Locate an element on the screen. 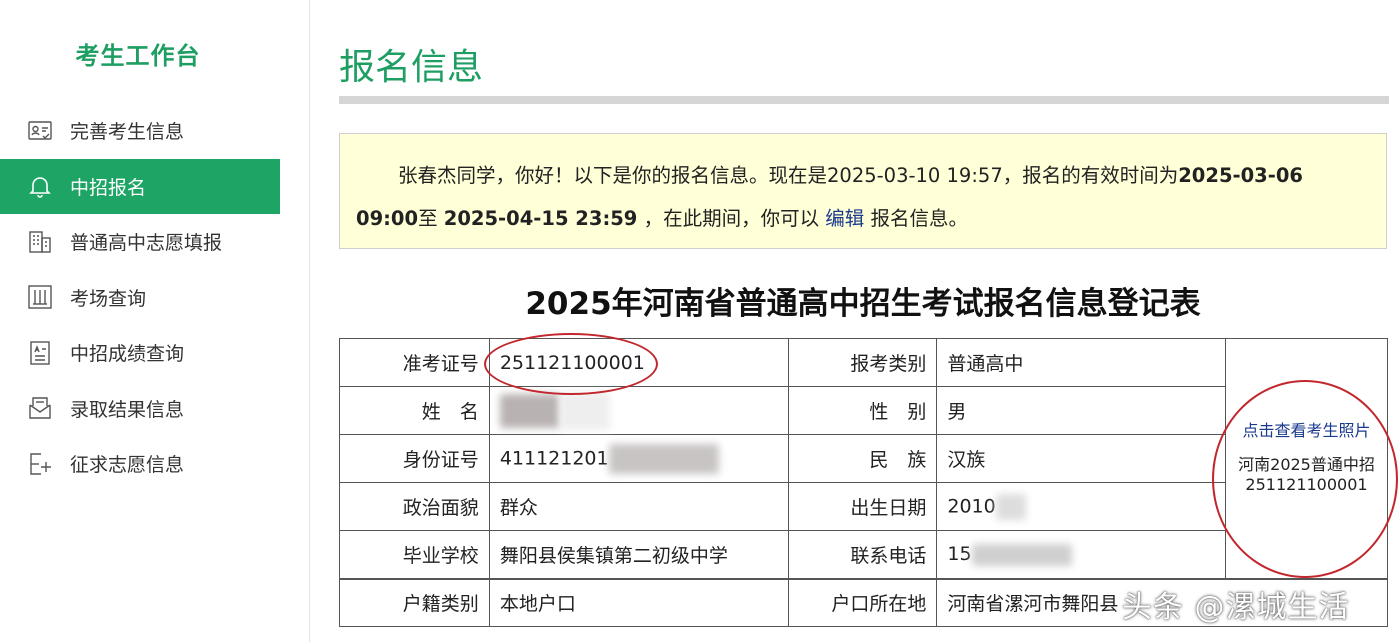 This screenshot has height=642, width=1399. bell-icon is located at coordinates (40, 186).